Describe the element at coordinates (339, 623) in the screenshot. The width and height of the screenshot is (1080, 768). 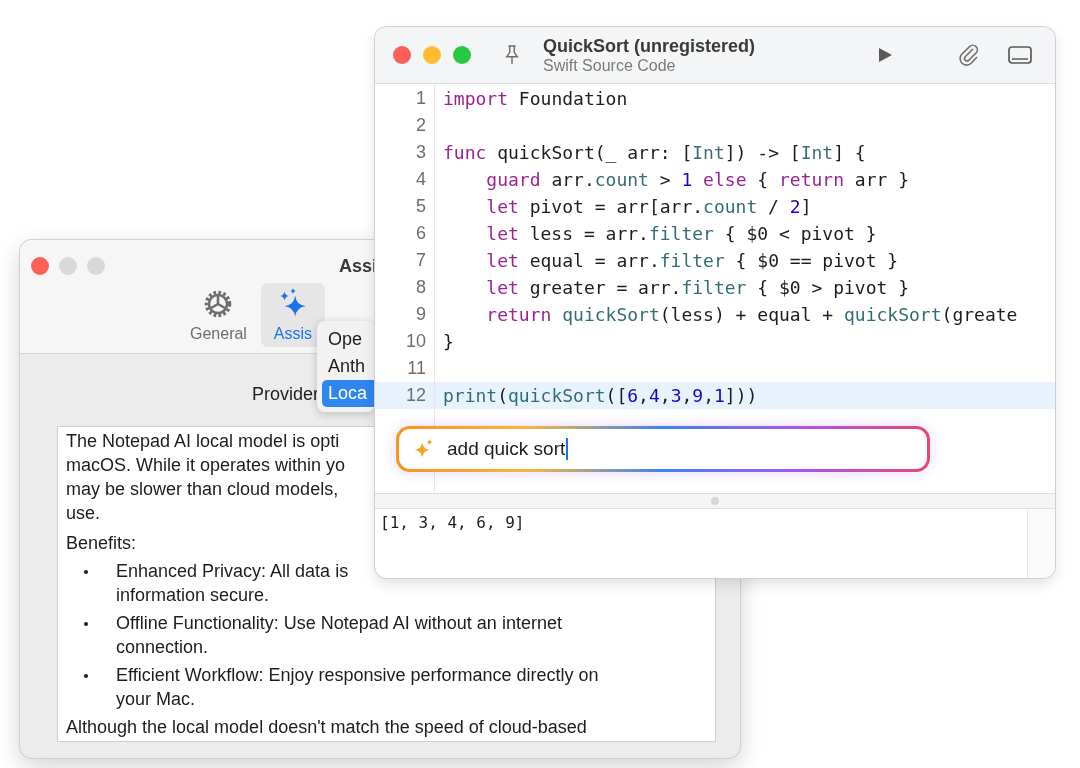
I see `benefit-text: Offline Functionality: Use Notepad AI without an internet` at that location.